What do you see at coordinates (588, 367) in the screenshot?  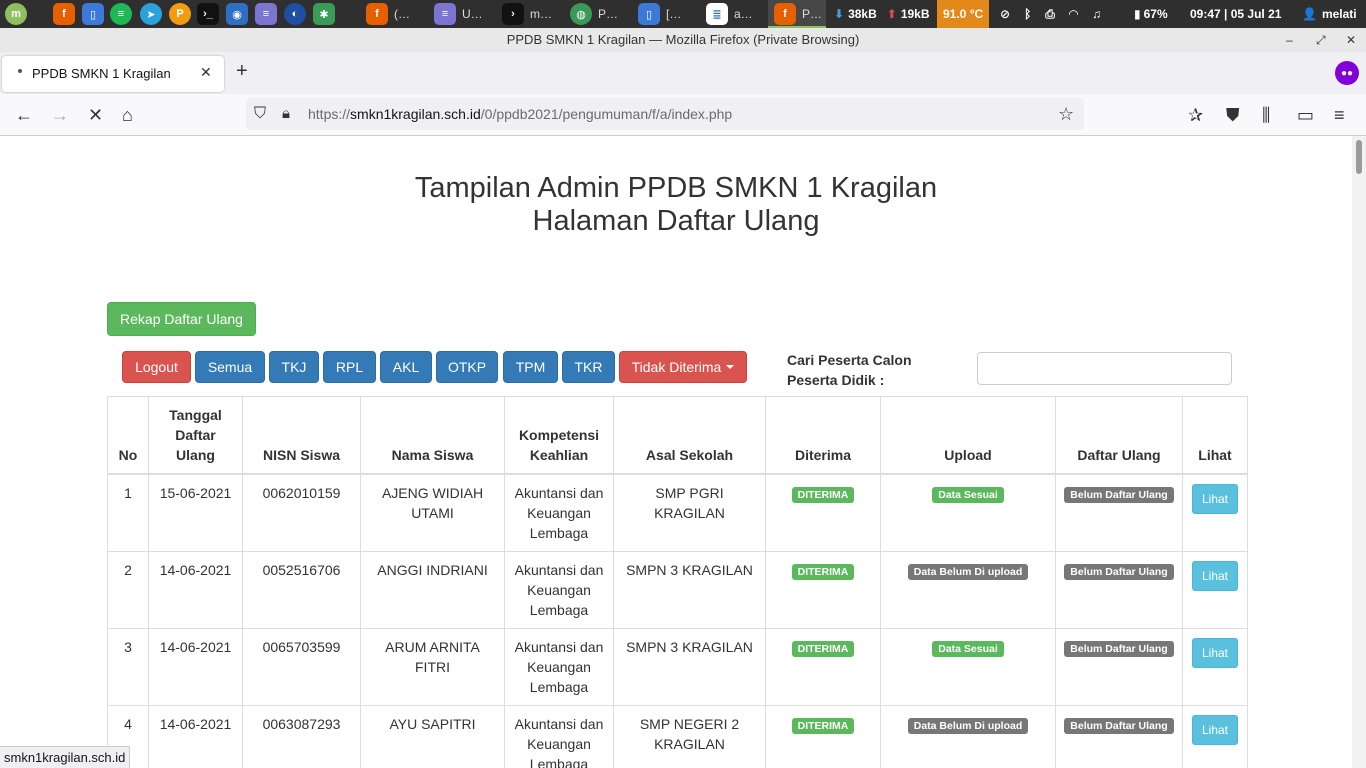 I see `filter-tkr-button: TKR` at bounding box center [588, 367].